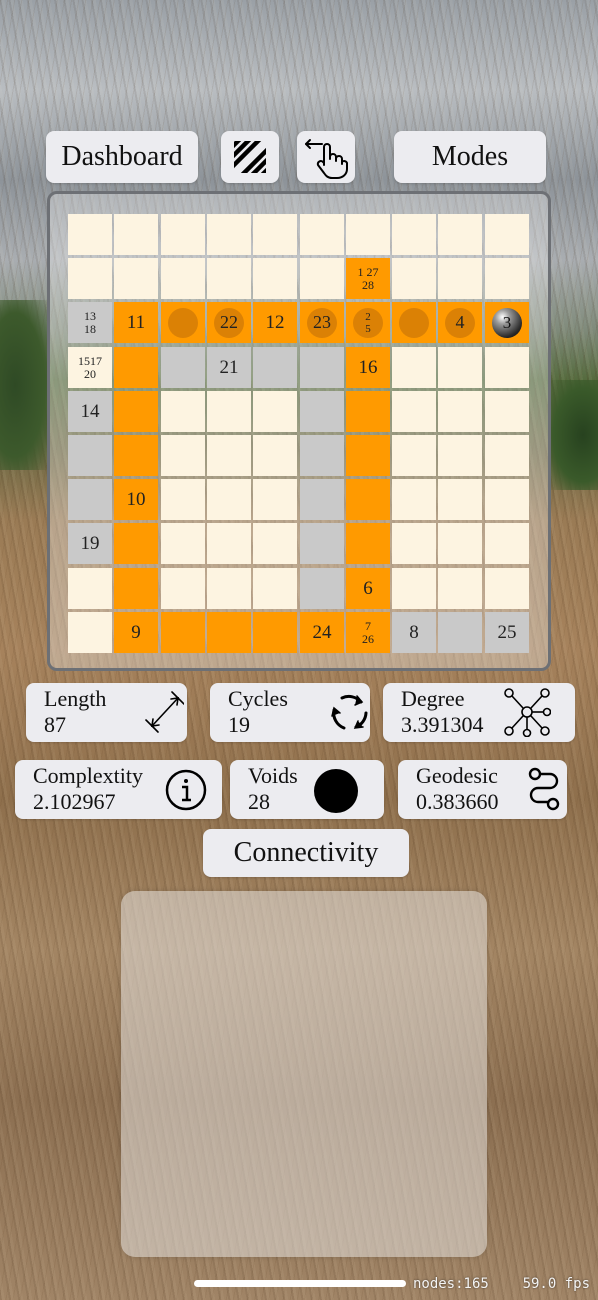 The height and width of the screenshot is (1300, 598). What do you see at coordinates (136, 499) in the screenshot?
I see `grid-cell: 10` at bounding box center [136, 499].